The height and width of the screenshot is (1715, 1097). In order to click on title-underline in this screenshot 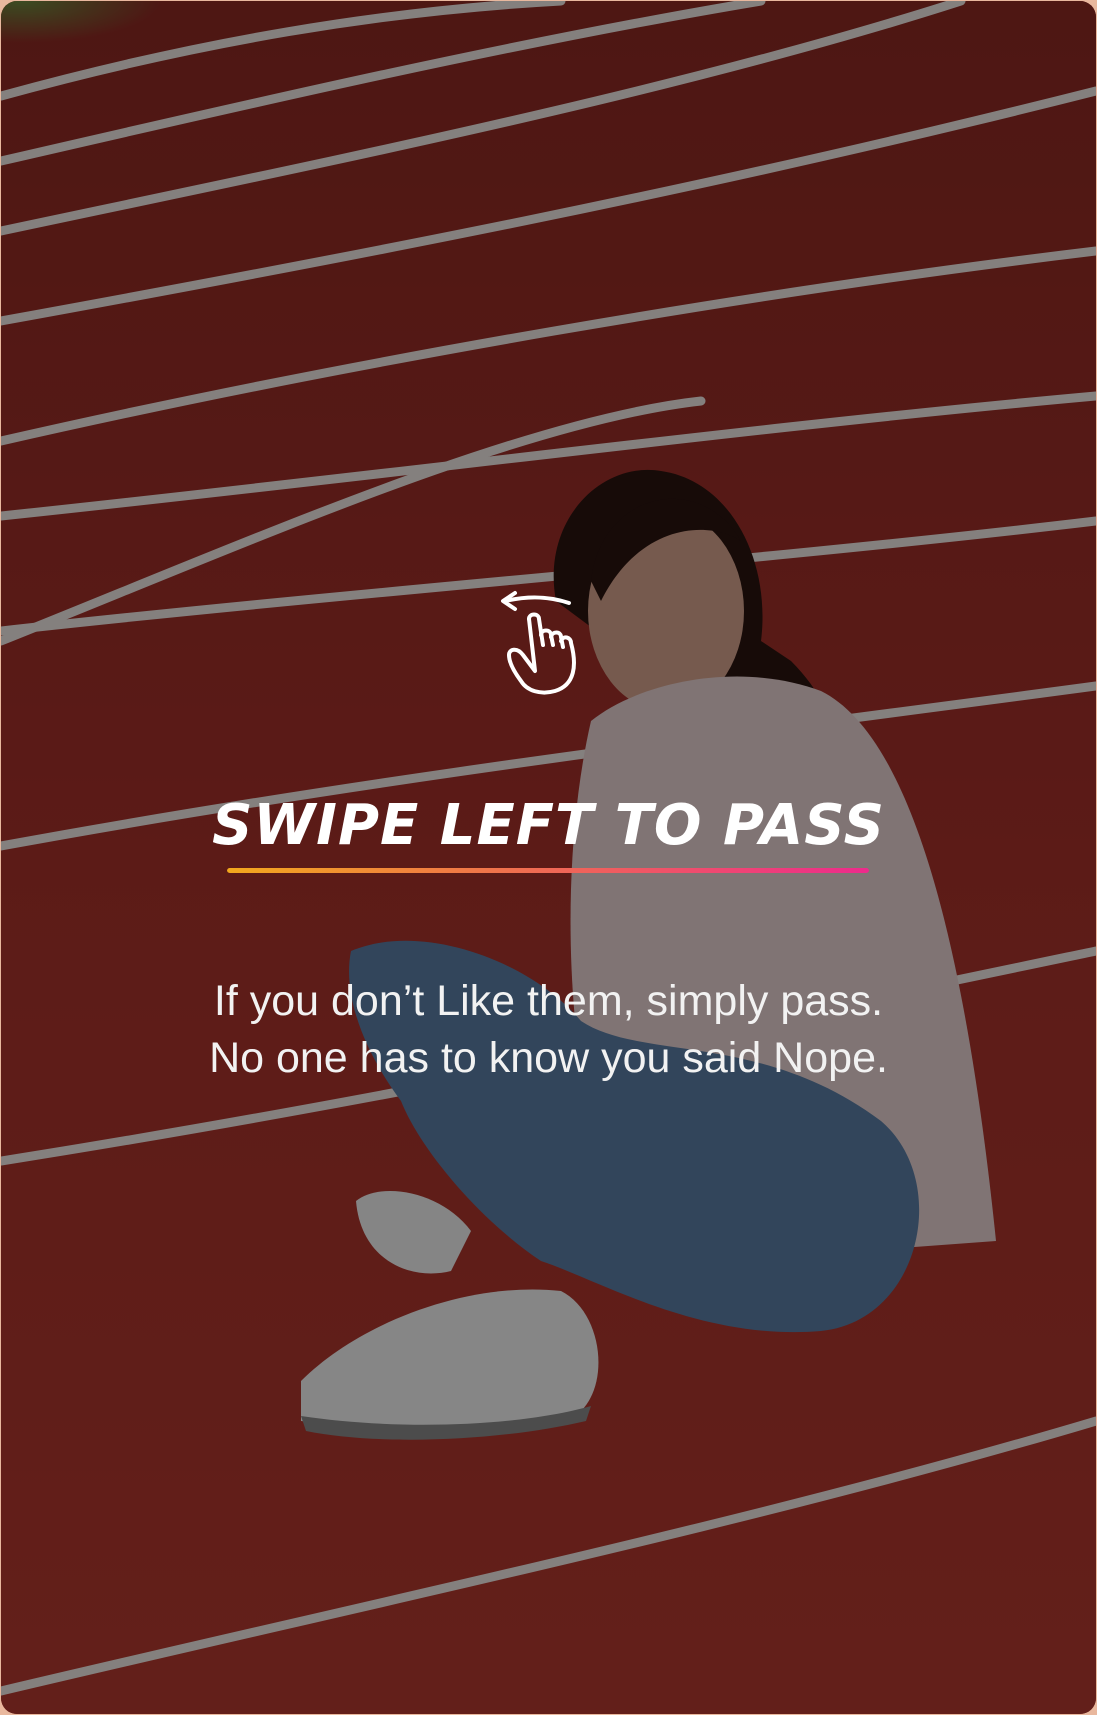, I will do `click(548, 870)`.